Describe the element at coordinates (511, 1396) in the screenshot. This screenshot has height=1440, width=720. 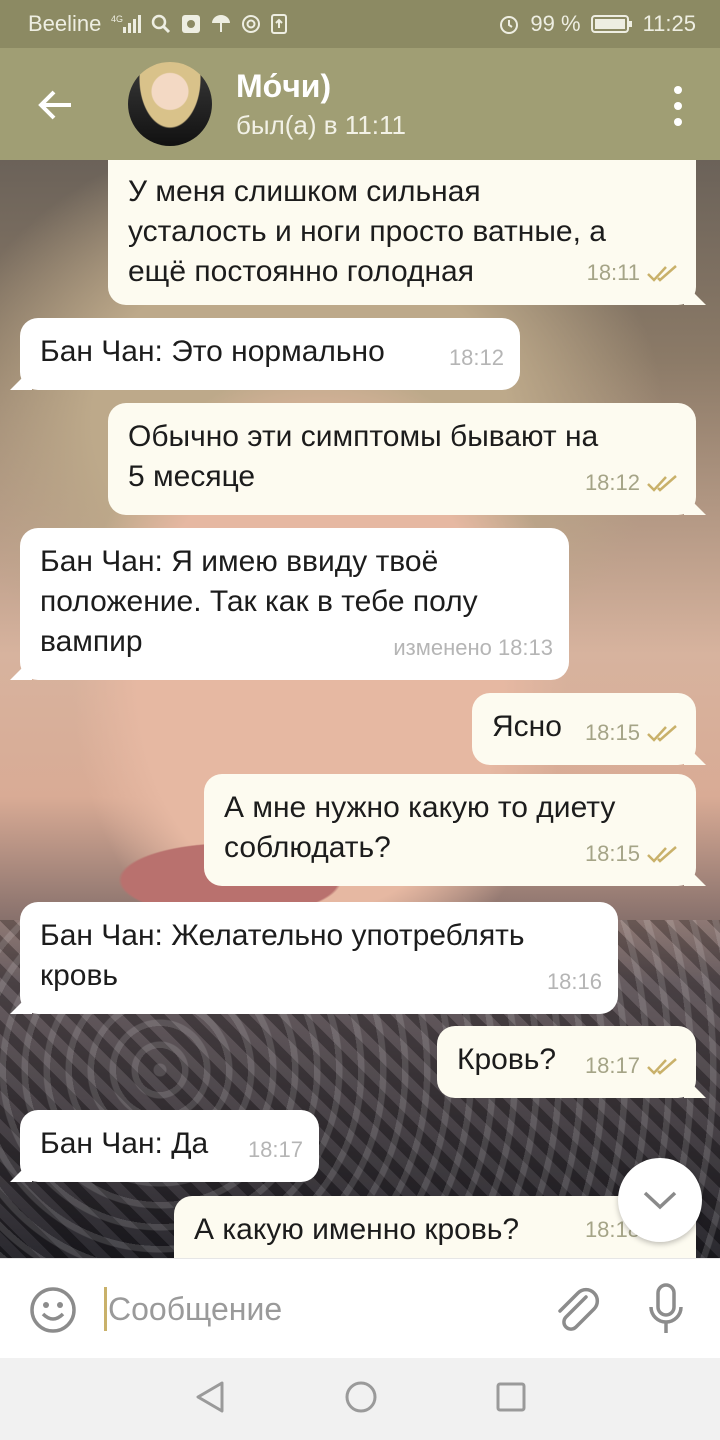
I see `square-recents-icon` at that location.